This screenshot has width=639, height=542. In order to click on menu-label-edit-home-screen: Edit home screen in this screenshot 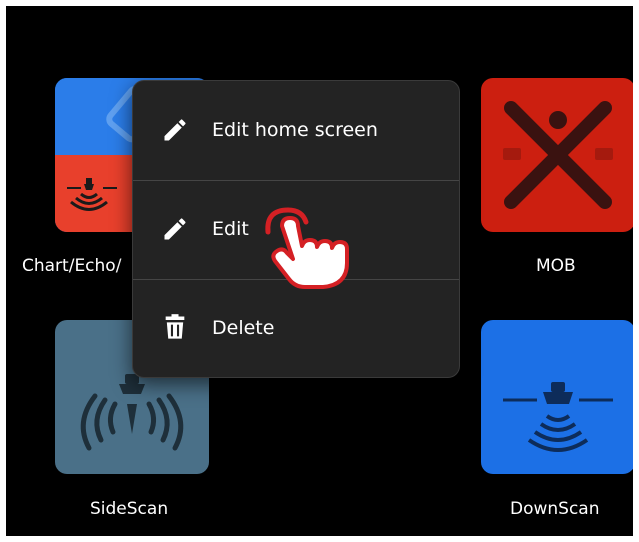, I will do `click(295, 130)`.